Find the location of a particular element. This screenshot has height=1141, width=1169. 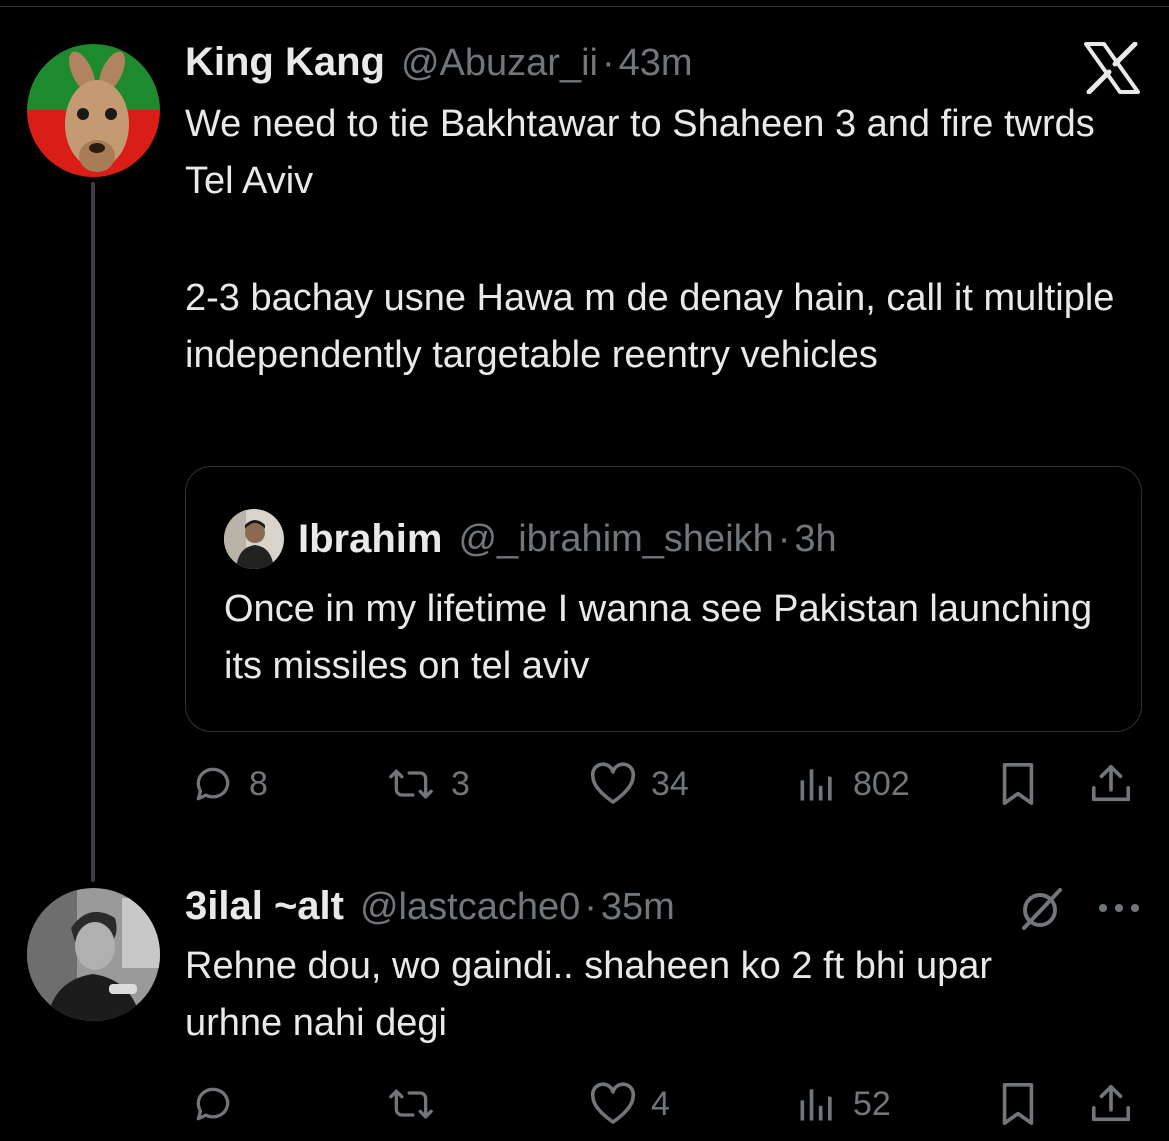

more-icon is located at coordinates (1119, 908).